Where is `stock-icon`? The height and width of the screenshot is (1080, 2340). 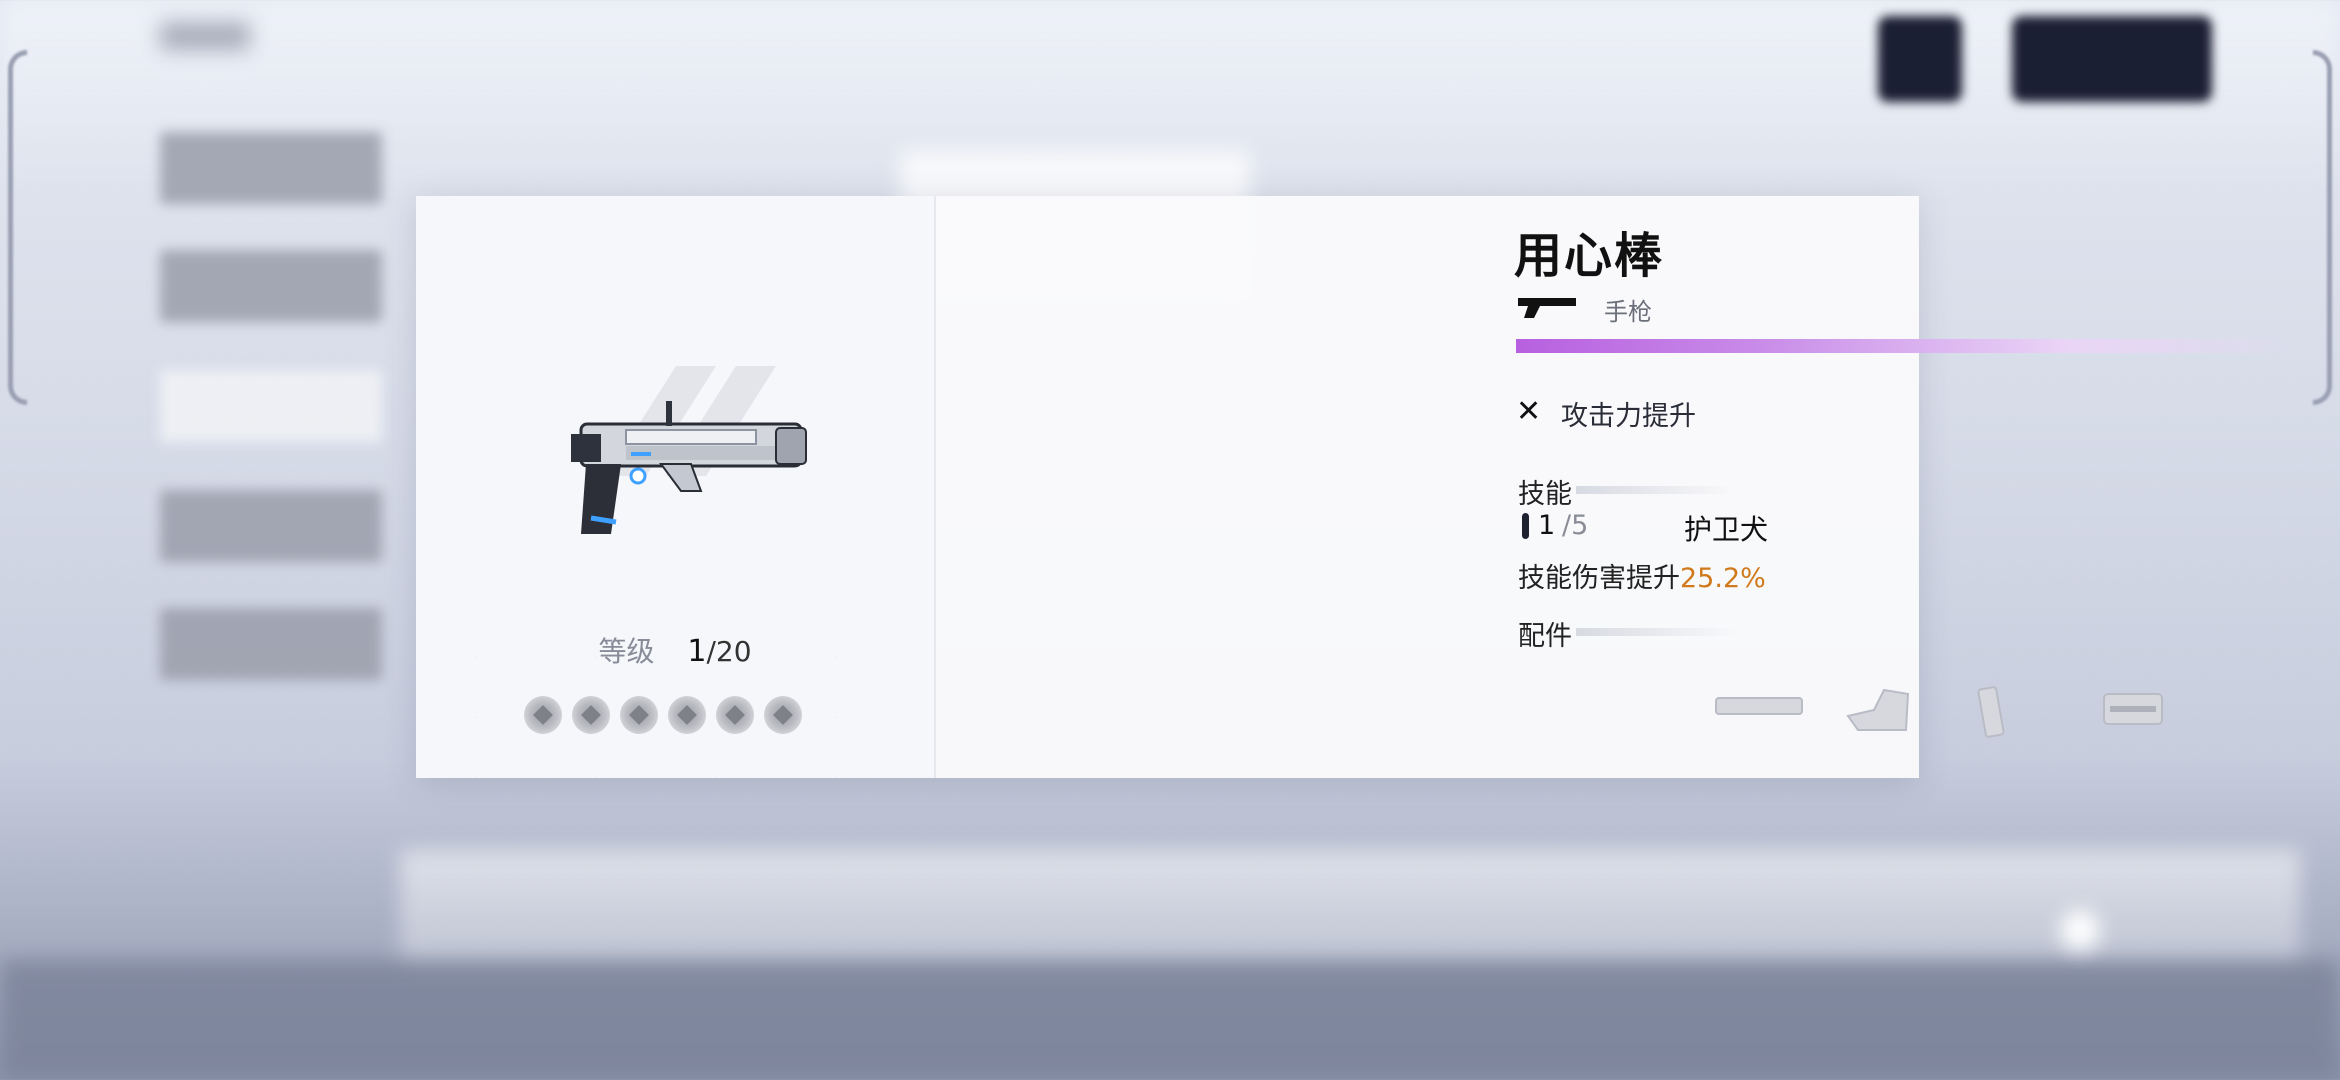 stock-icon is located at coordinates (1879, 711).